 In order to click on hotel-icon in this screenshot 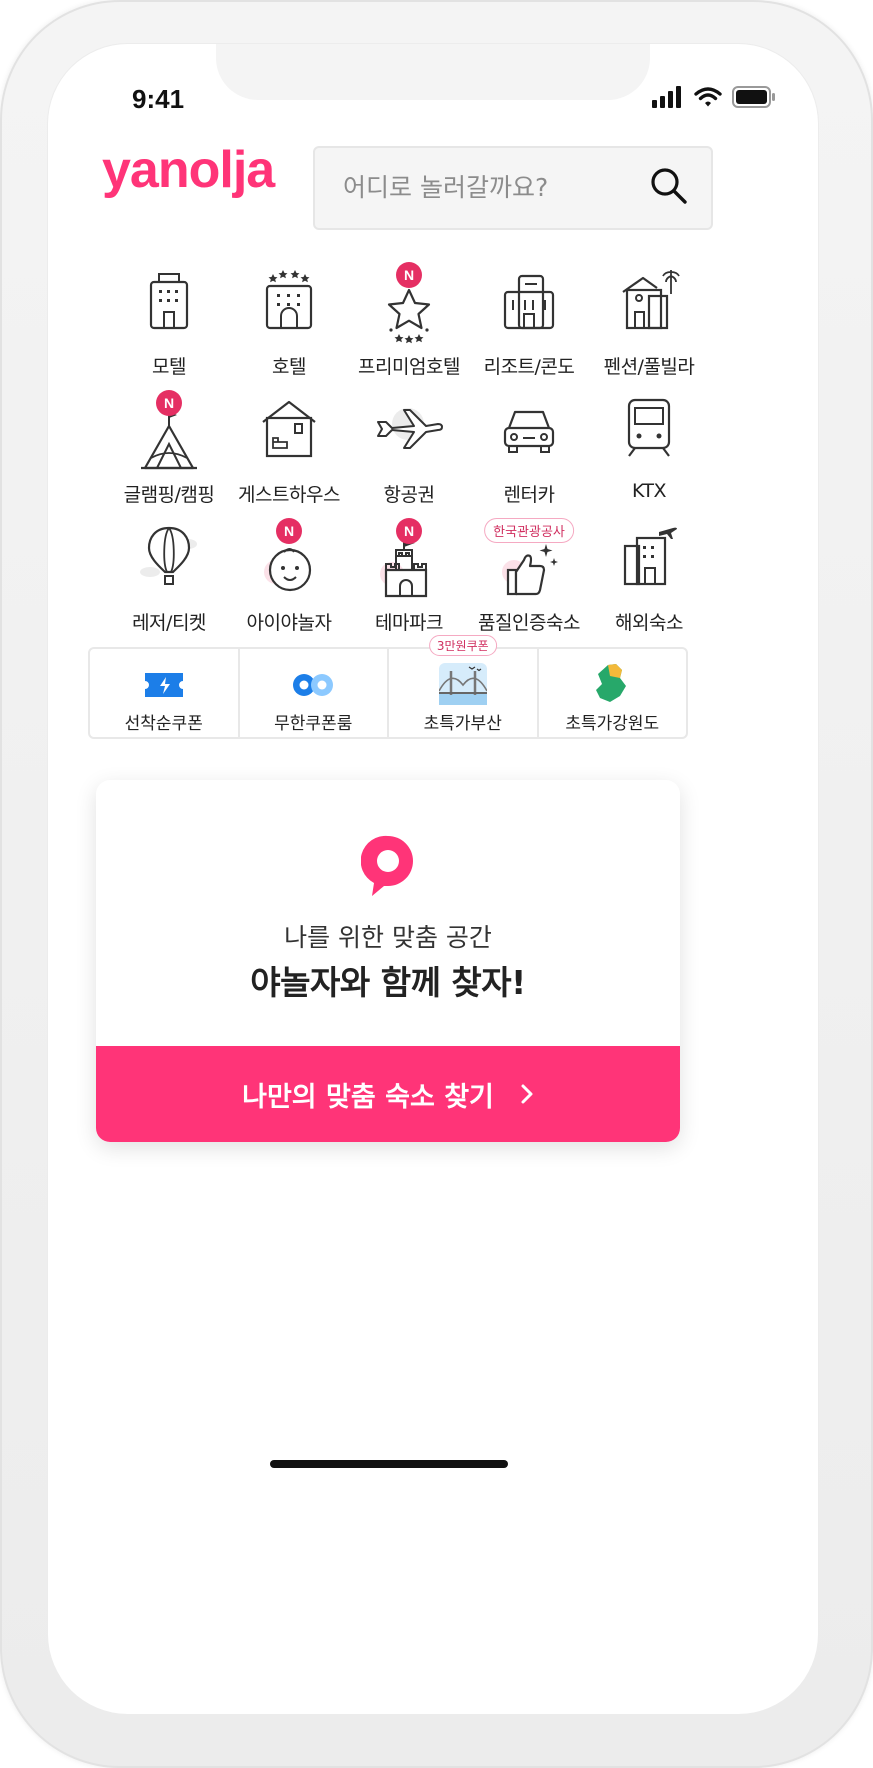, I will do `click(289, 300)`.